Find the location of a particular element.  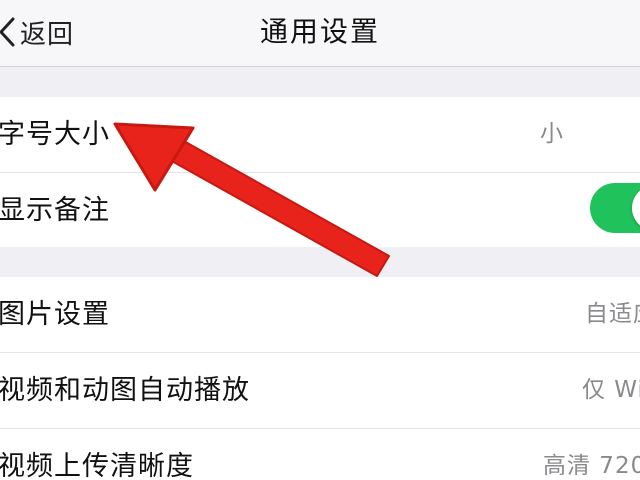

setting-value: 小 is located at coordinates (552, 134).